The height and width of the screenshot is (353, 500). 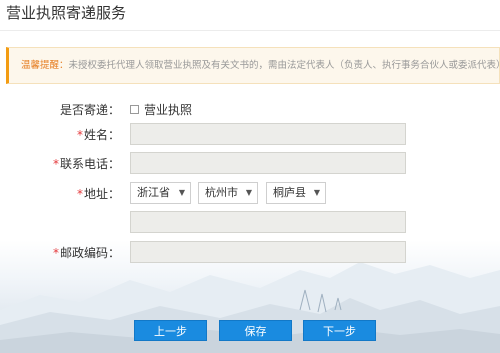 I want to click on save-button: 保存, so click(x=255, y=330).